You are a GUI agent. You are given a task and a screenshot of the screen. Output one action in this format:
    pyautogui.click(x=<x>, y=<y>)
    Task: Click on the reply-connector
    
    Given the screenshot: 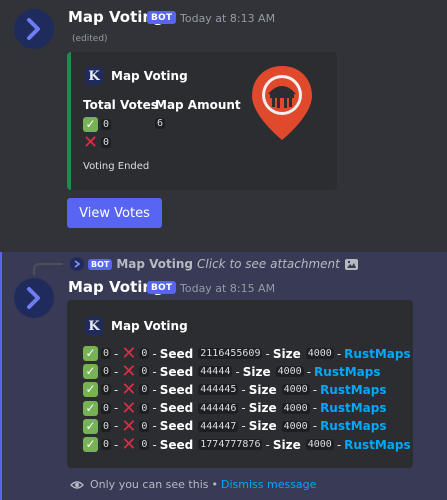 What is the action you would take?
    pyautogui.click(x=48, y=269)
    